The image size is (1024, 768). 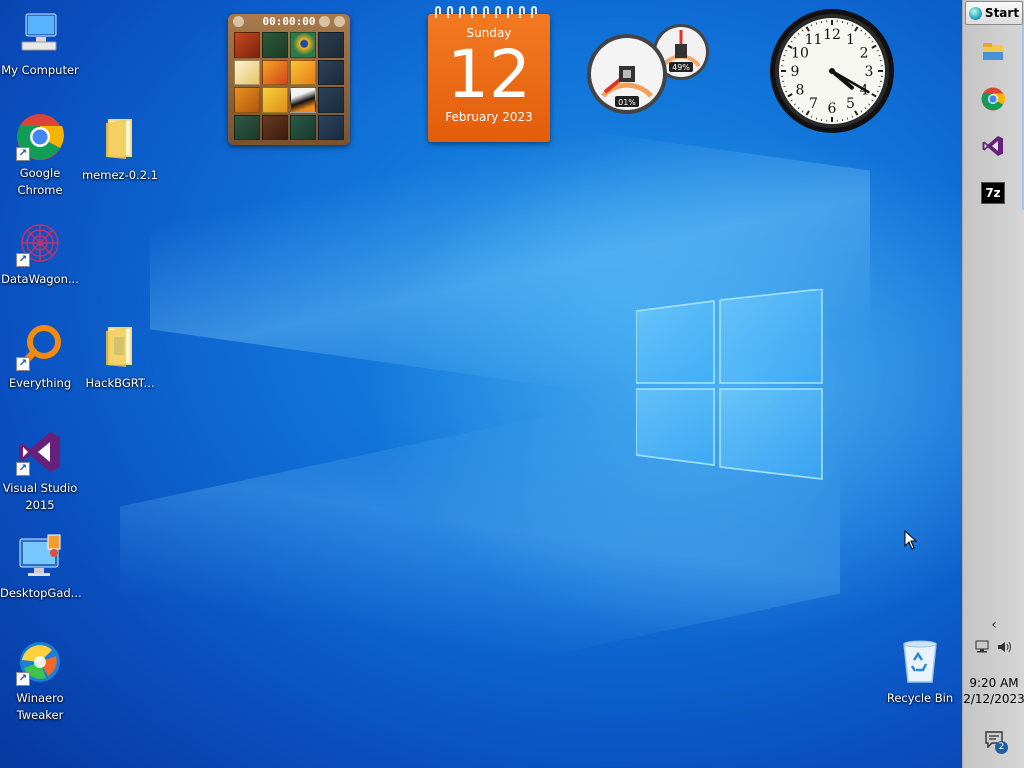 I want to click on desktop-icon-label: Everything, so click(x=40, y=383).